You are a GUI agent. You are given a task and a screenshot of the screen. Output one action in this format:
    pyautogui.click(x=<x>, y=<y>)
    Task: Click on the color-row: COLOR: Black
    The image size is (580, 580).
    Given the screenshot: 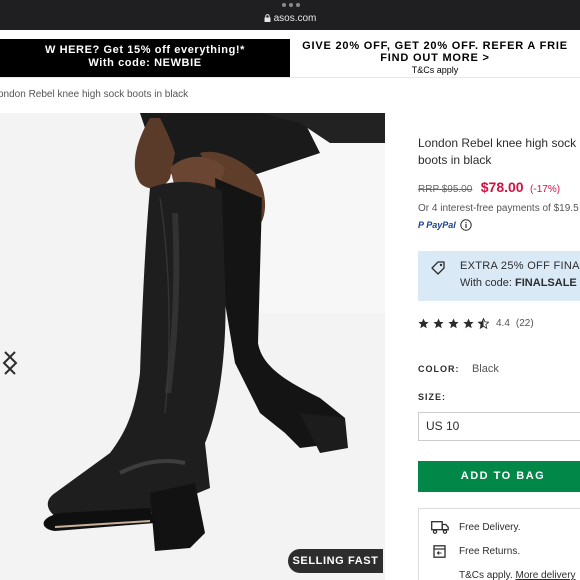 What is the action you would take?
    pyautogui.click(x=458, y=368)
    